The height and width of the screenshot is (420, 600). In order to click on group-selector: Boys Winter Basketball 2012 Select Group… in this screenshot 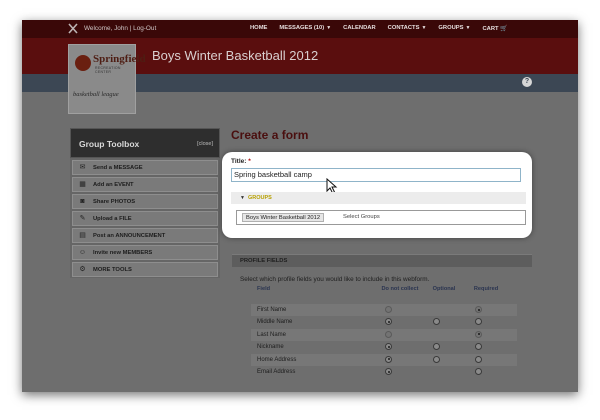, I will do `click(381, 217)`.